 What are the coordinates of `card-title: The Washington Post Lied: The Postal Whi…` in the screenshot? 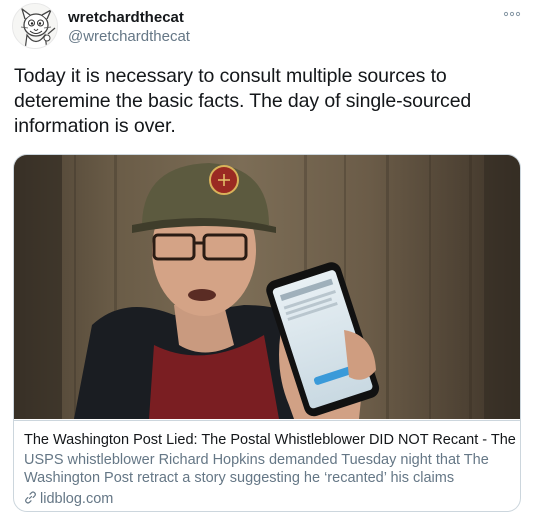 It's located at (272, 440).